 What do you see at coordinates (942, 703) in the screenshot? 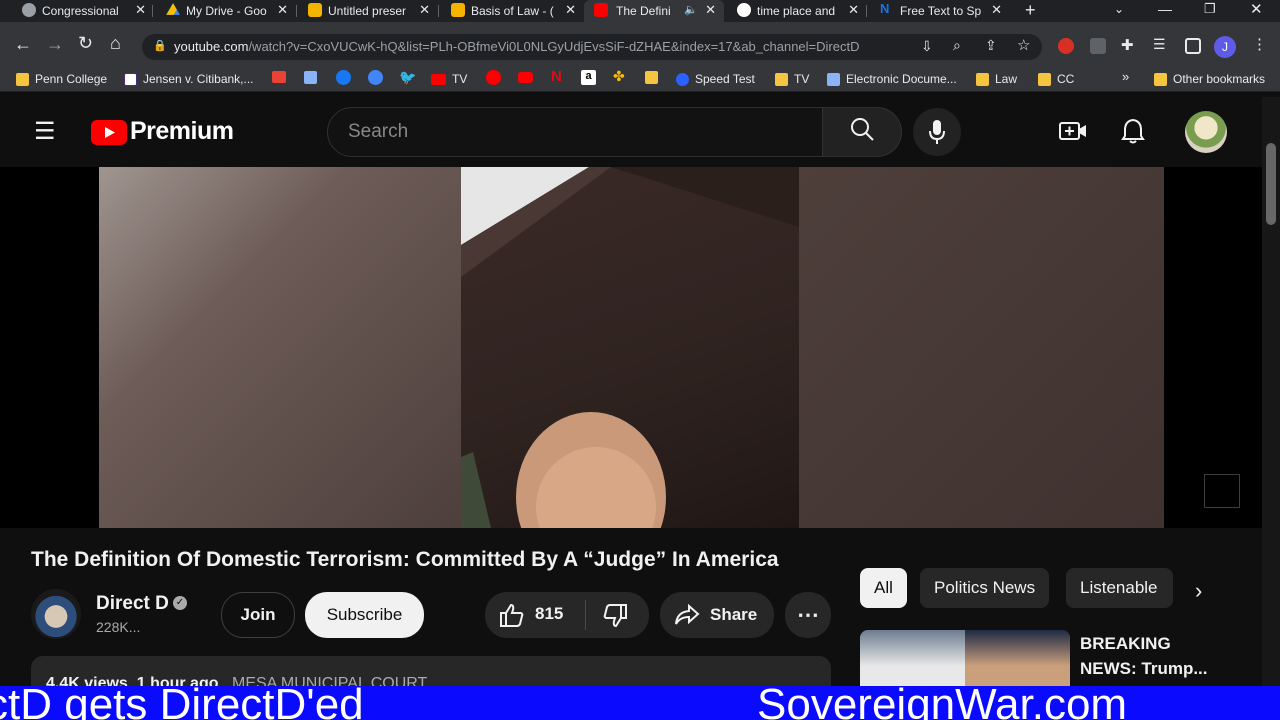
I see `ticker-text-right: SovereignWar.com` at bounding box center [942, 703].